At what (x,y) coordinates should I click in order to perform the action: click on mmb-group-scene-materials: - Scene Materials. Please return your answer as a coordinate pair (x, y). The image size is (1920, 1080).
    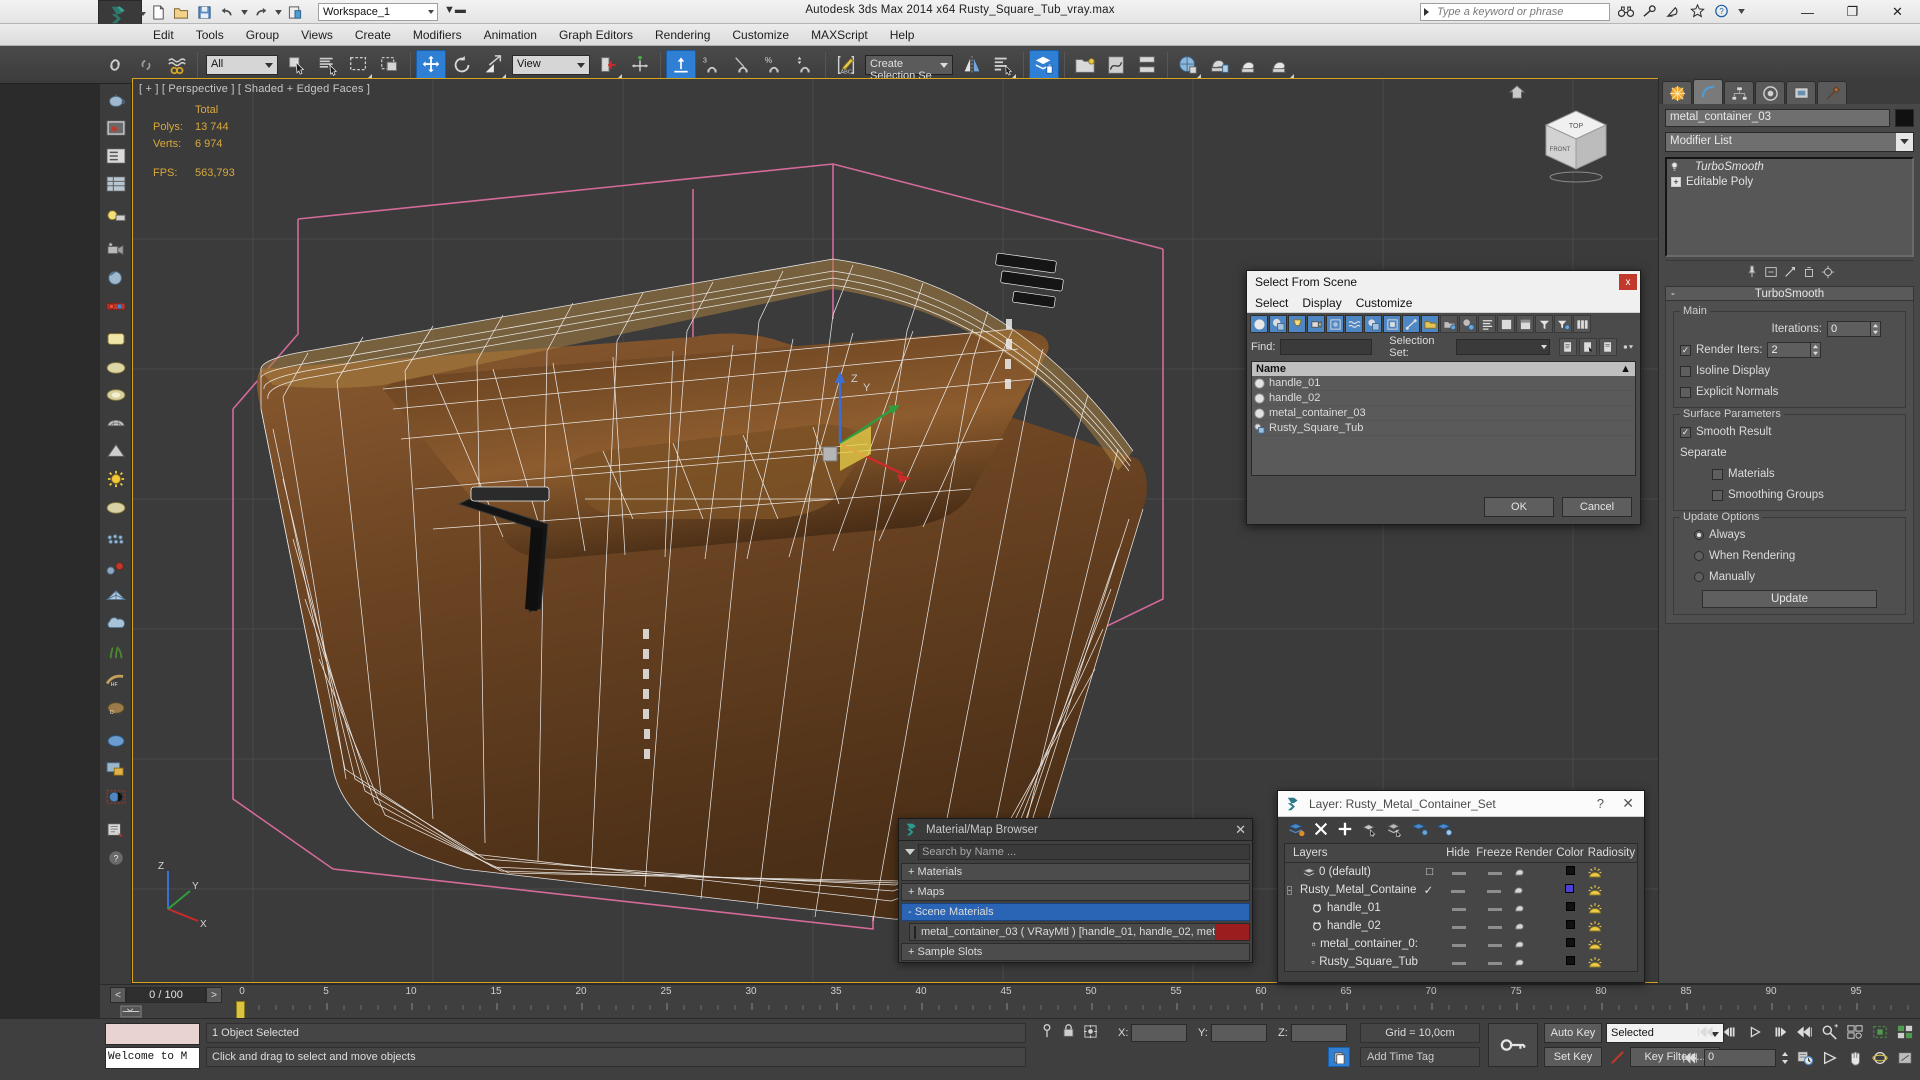
    Looking at the image, I should click on (1075, 912).